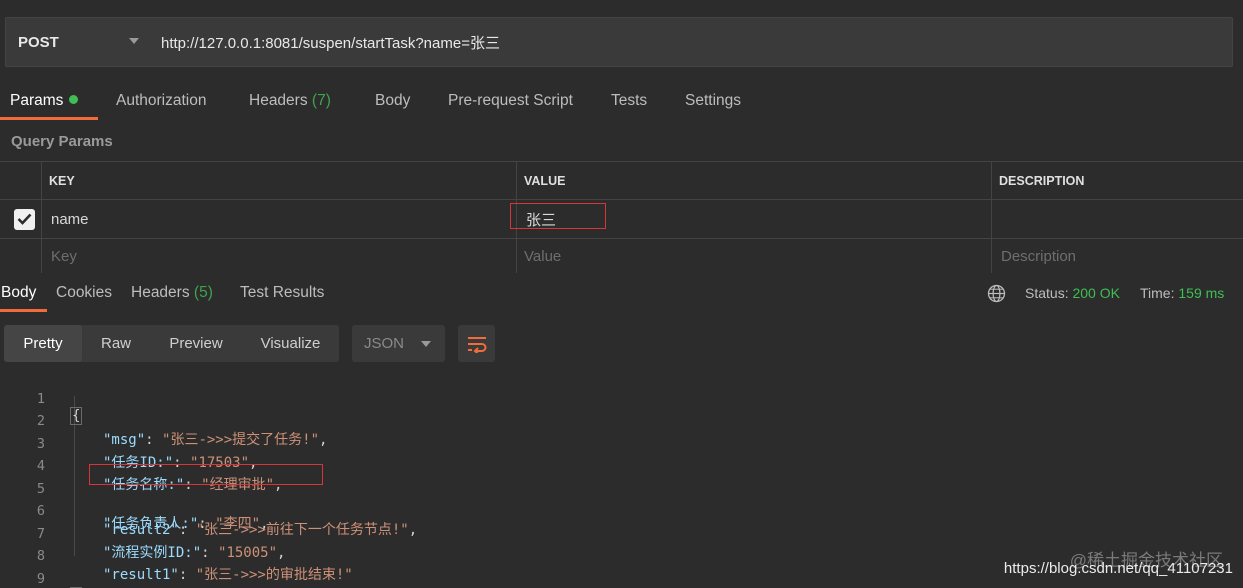 The image size is (1243, 588). Describe the element at coordinates (77, 42) in the screenshot. I see `method-select: POST` at that location.